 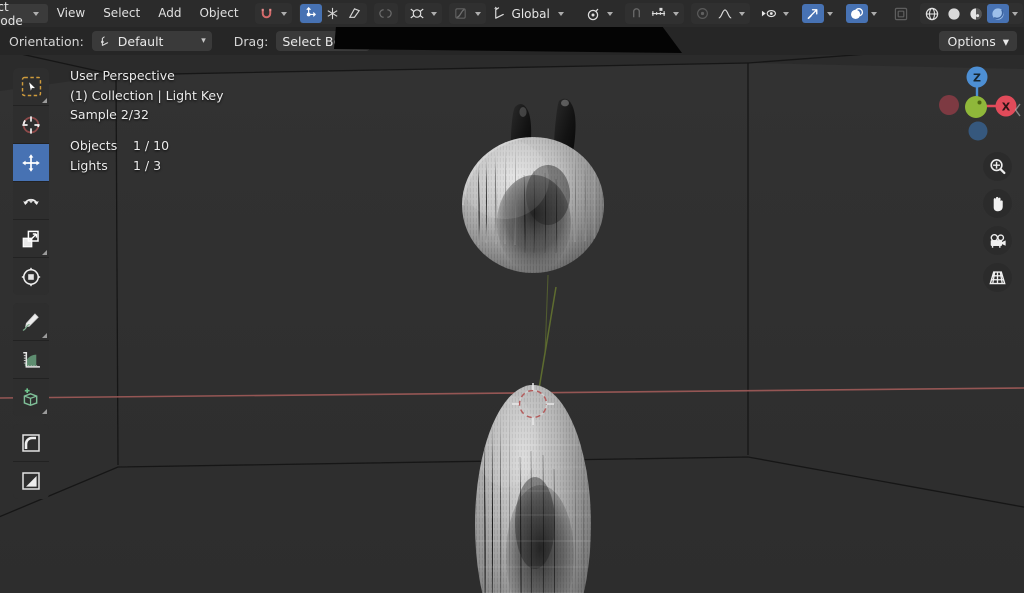 I want to click on menu-object: Object, so click(x=218, y=13).